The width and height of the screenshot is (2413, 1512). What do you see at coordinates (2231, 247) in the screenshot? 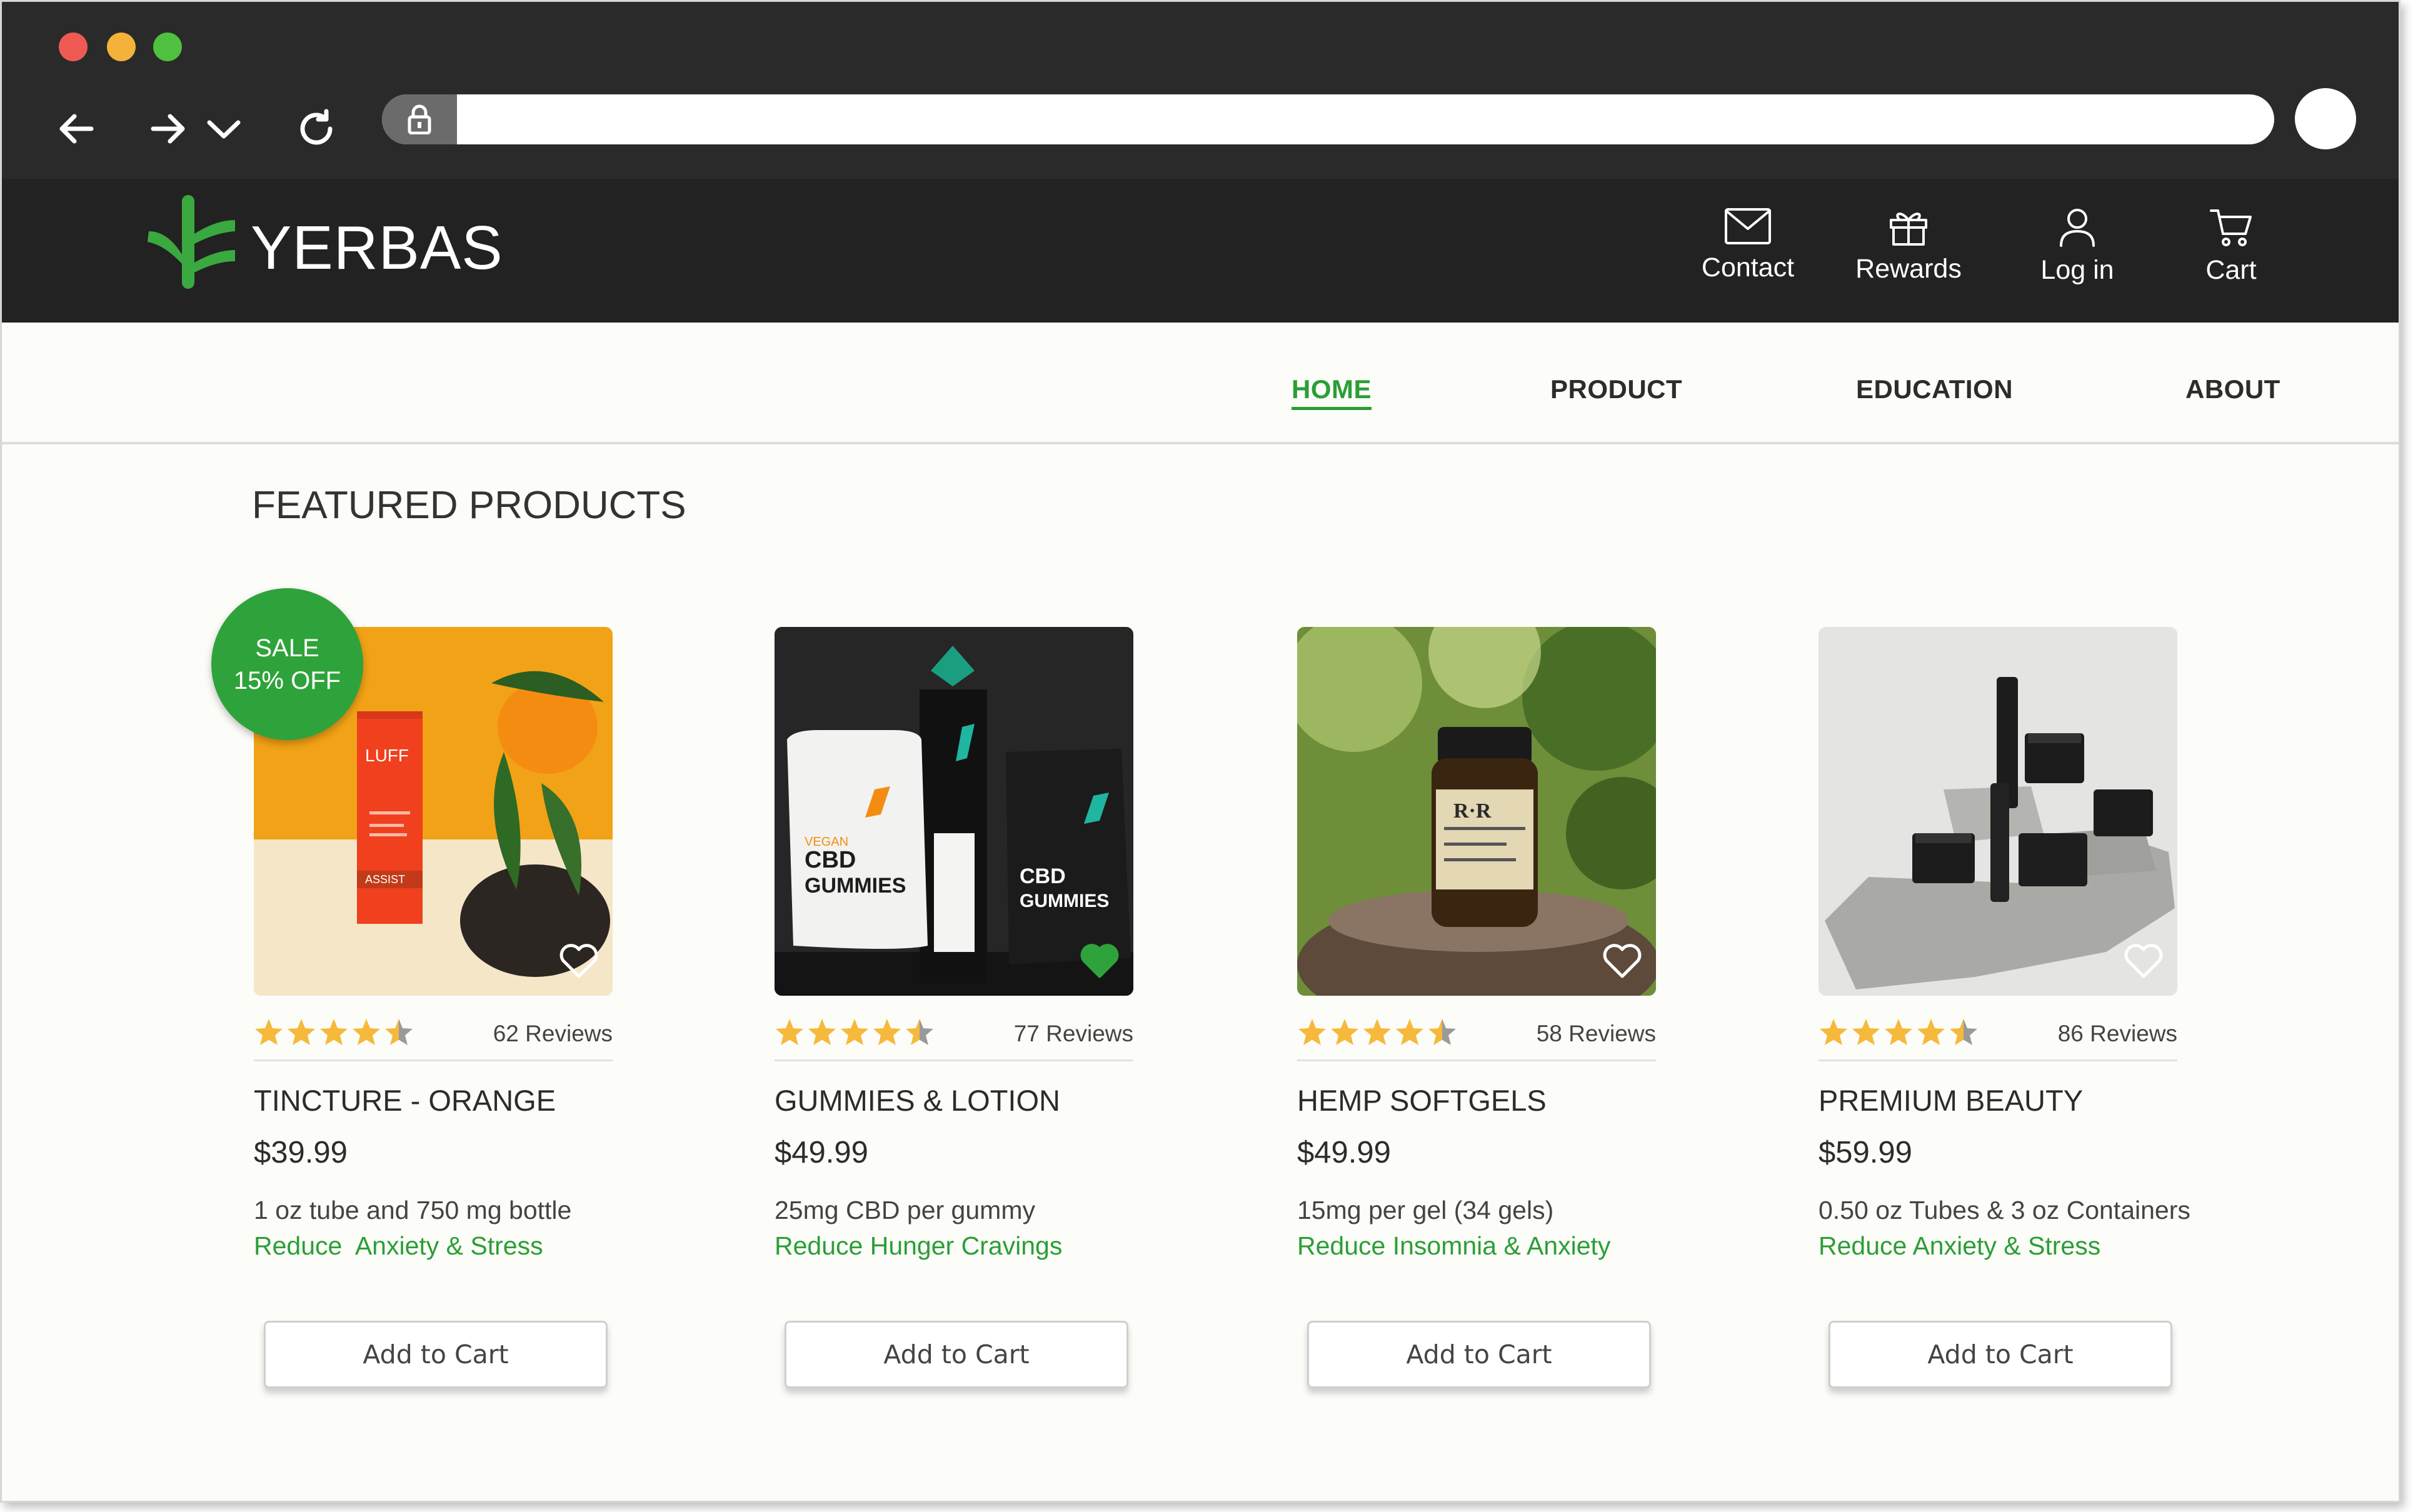
I see `cart-link: Cart` at bounding box center [2231, 247].